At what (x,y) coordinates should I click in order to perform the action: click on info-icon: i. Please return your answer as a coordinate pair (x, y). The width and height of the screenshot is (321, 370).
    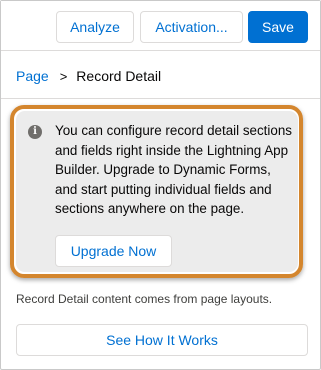
    Looking at the image, I should click on (35, 132).